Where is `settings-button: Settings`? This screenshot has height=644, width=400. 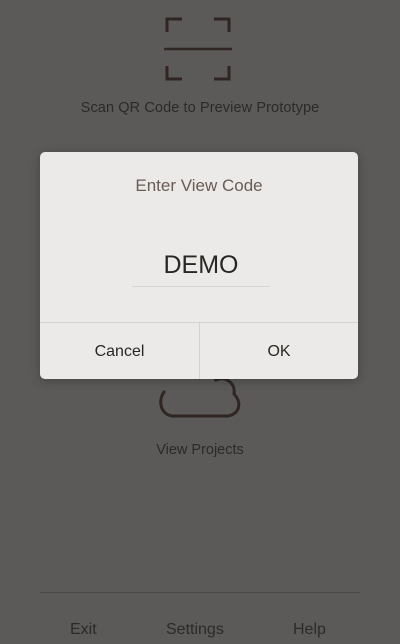
settings-button: Settings is located at coordinates (195, 630).